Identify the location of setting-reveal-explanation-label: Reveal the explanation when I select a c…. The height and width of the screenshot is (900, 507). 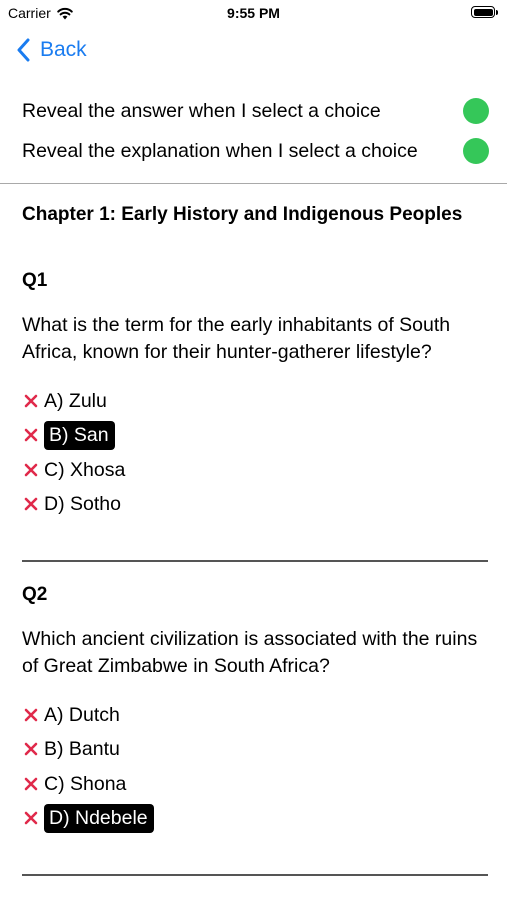
(220, 150).